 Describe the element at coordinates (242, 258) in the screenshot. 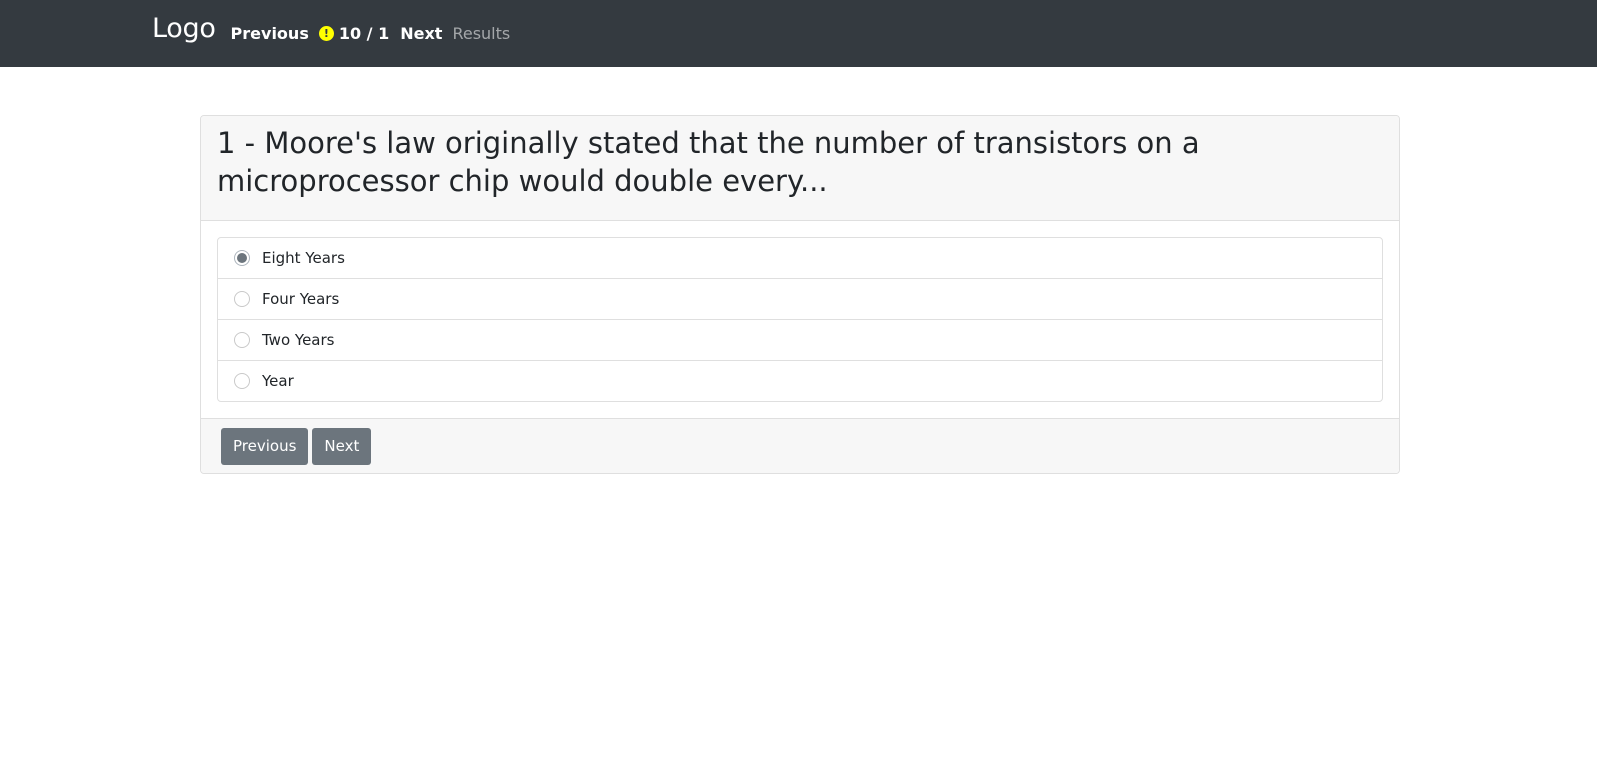

I see `radio-button-selected` at that location.